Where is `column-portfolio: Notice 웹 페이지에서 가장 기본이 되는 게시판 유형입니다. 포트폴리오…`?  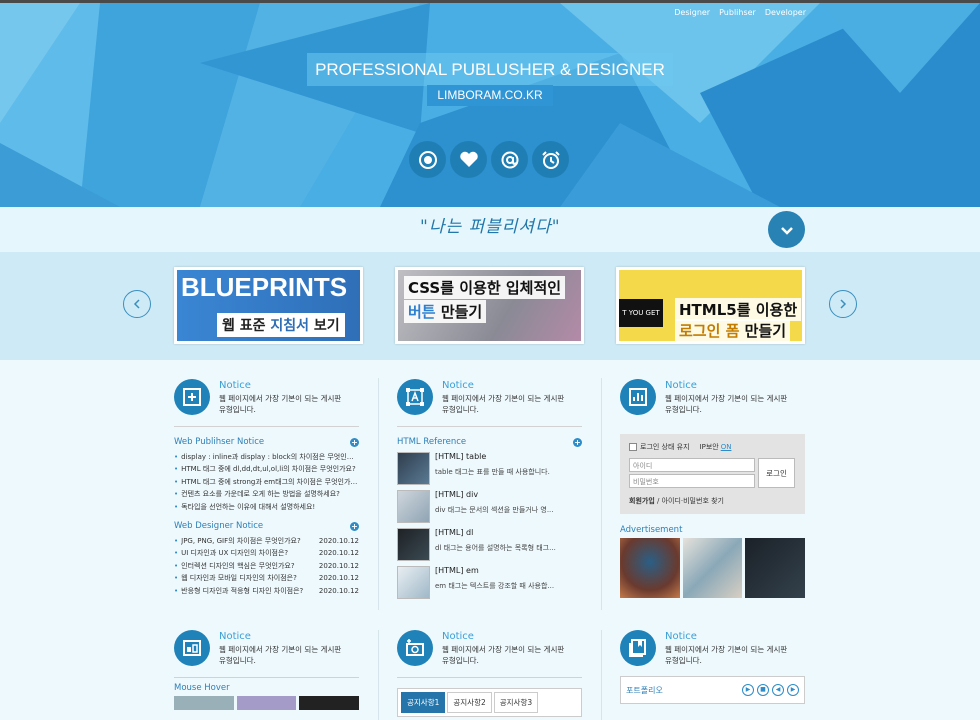
column-portfolio: Notice 웹 페이지에서 가장 기본이 되는 게시판 유형입니다. 포트폴리오… is located at coordinates (712, 667).